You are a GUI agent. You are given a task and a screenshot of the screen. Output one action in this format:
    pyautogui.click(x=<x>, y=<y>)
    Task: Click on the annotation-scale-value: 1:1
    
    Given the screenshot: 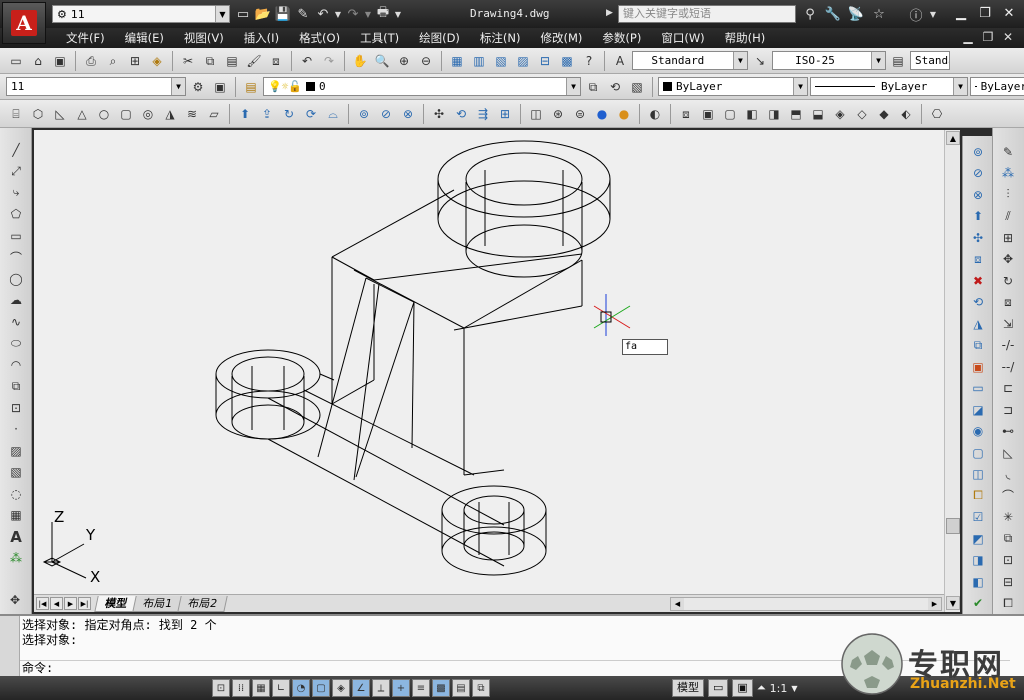 What is the action you would take?
    pyautogui.click(x=779, y=688)
    